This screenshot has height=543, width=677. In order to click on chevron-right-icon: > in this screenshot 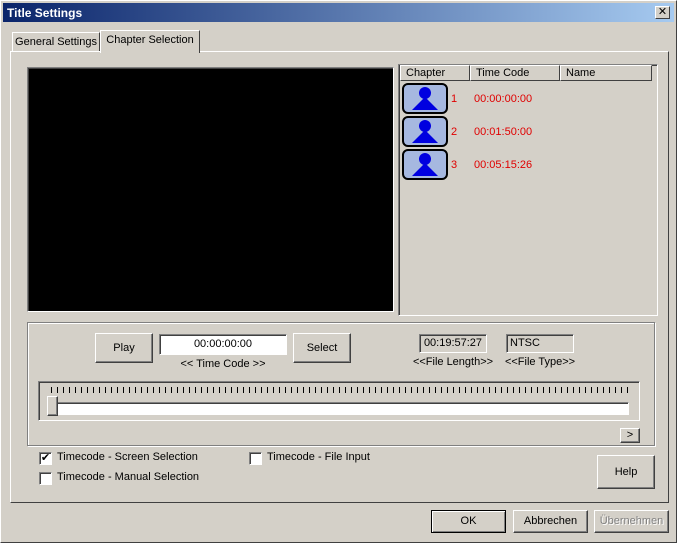, I will do `click(630, 435)`.